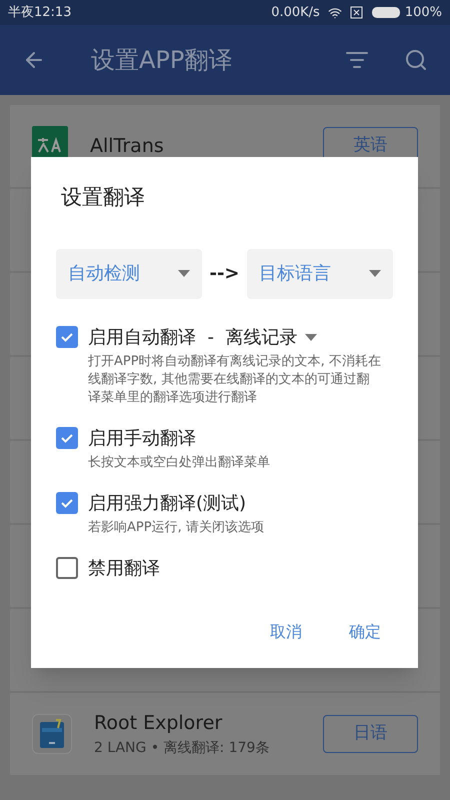  Describe the element at coordinates (159, 723) in the screenshot. I see `app-name: Root Explorer` at that location.